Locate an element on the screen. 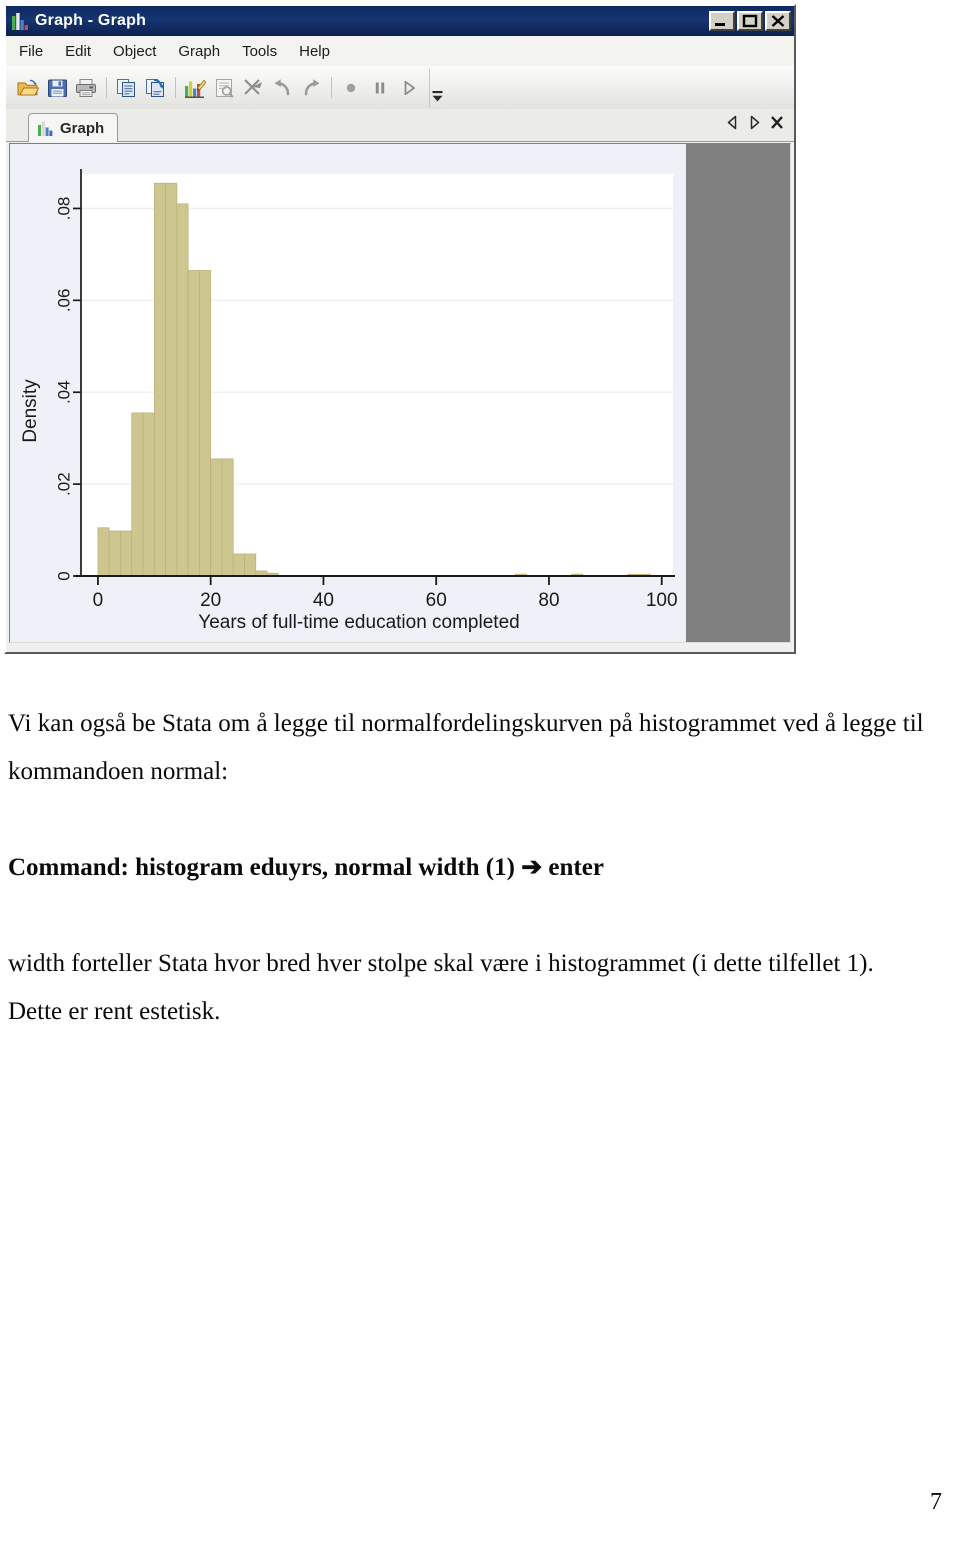 The width and height of the screenshot is (960, 1551). x-axis-tick-label: 60 is located at coordinates (436, 600).